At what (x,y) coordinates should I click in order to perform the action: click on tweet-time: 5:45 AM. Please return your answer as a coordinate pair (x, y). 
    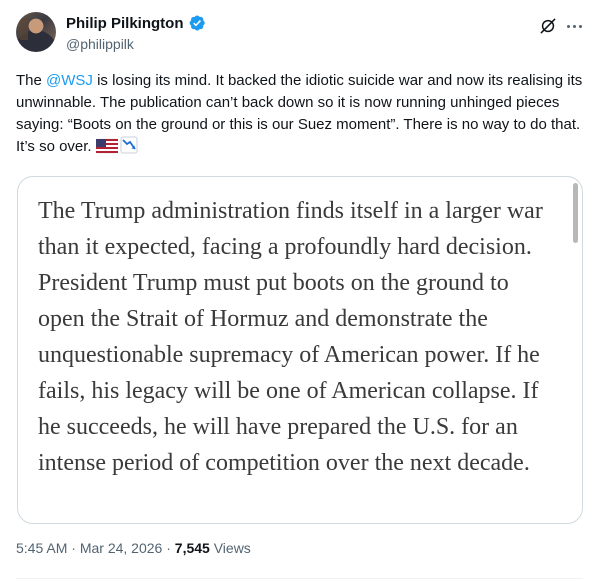
    Looking at the image, I should click on (41, 548).